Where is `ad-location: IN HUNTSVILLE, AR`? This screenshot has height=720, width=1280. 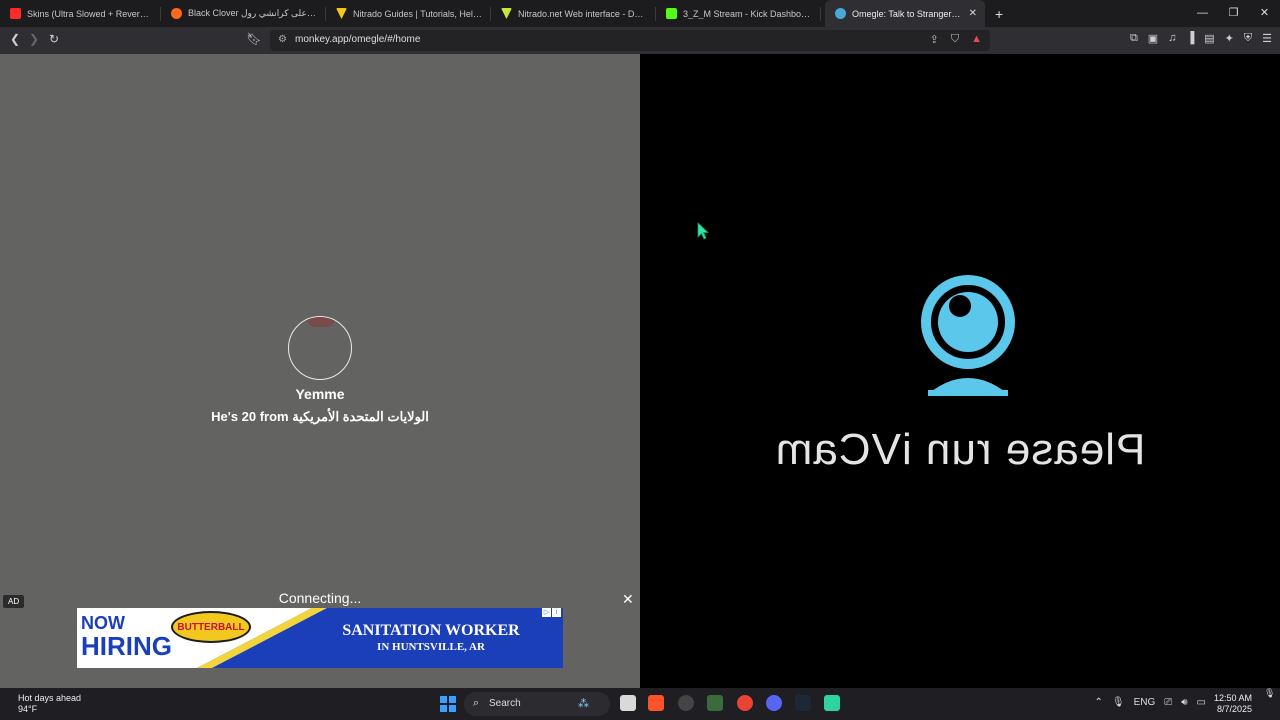
ad-location: IN HUNTSVILLE, AR is located at coordinates (431, 647).